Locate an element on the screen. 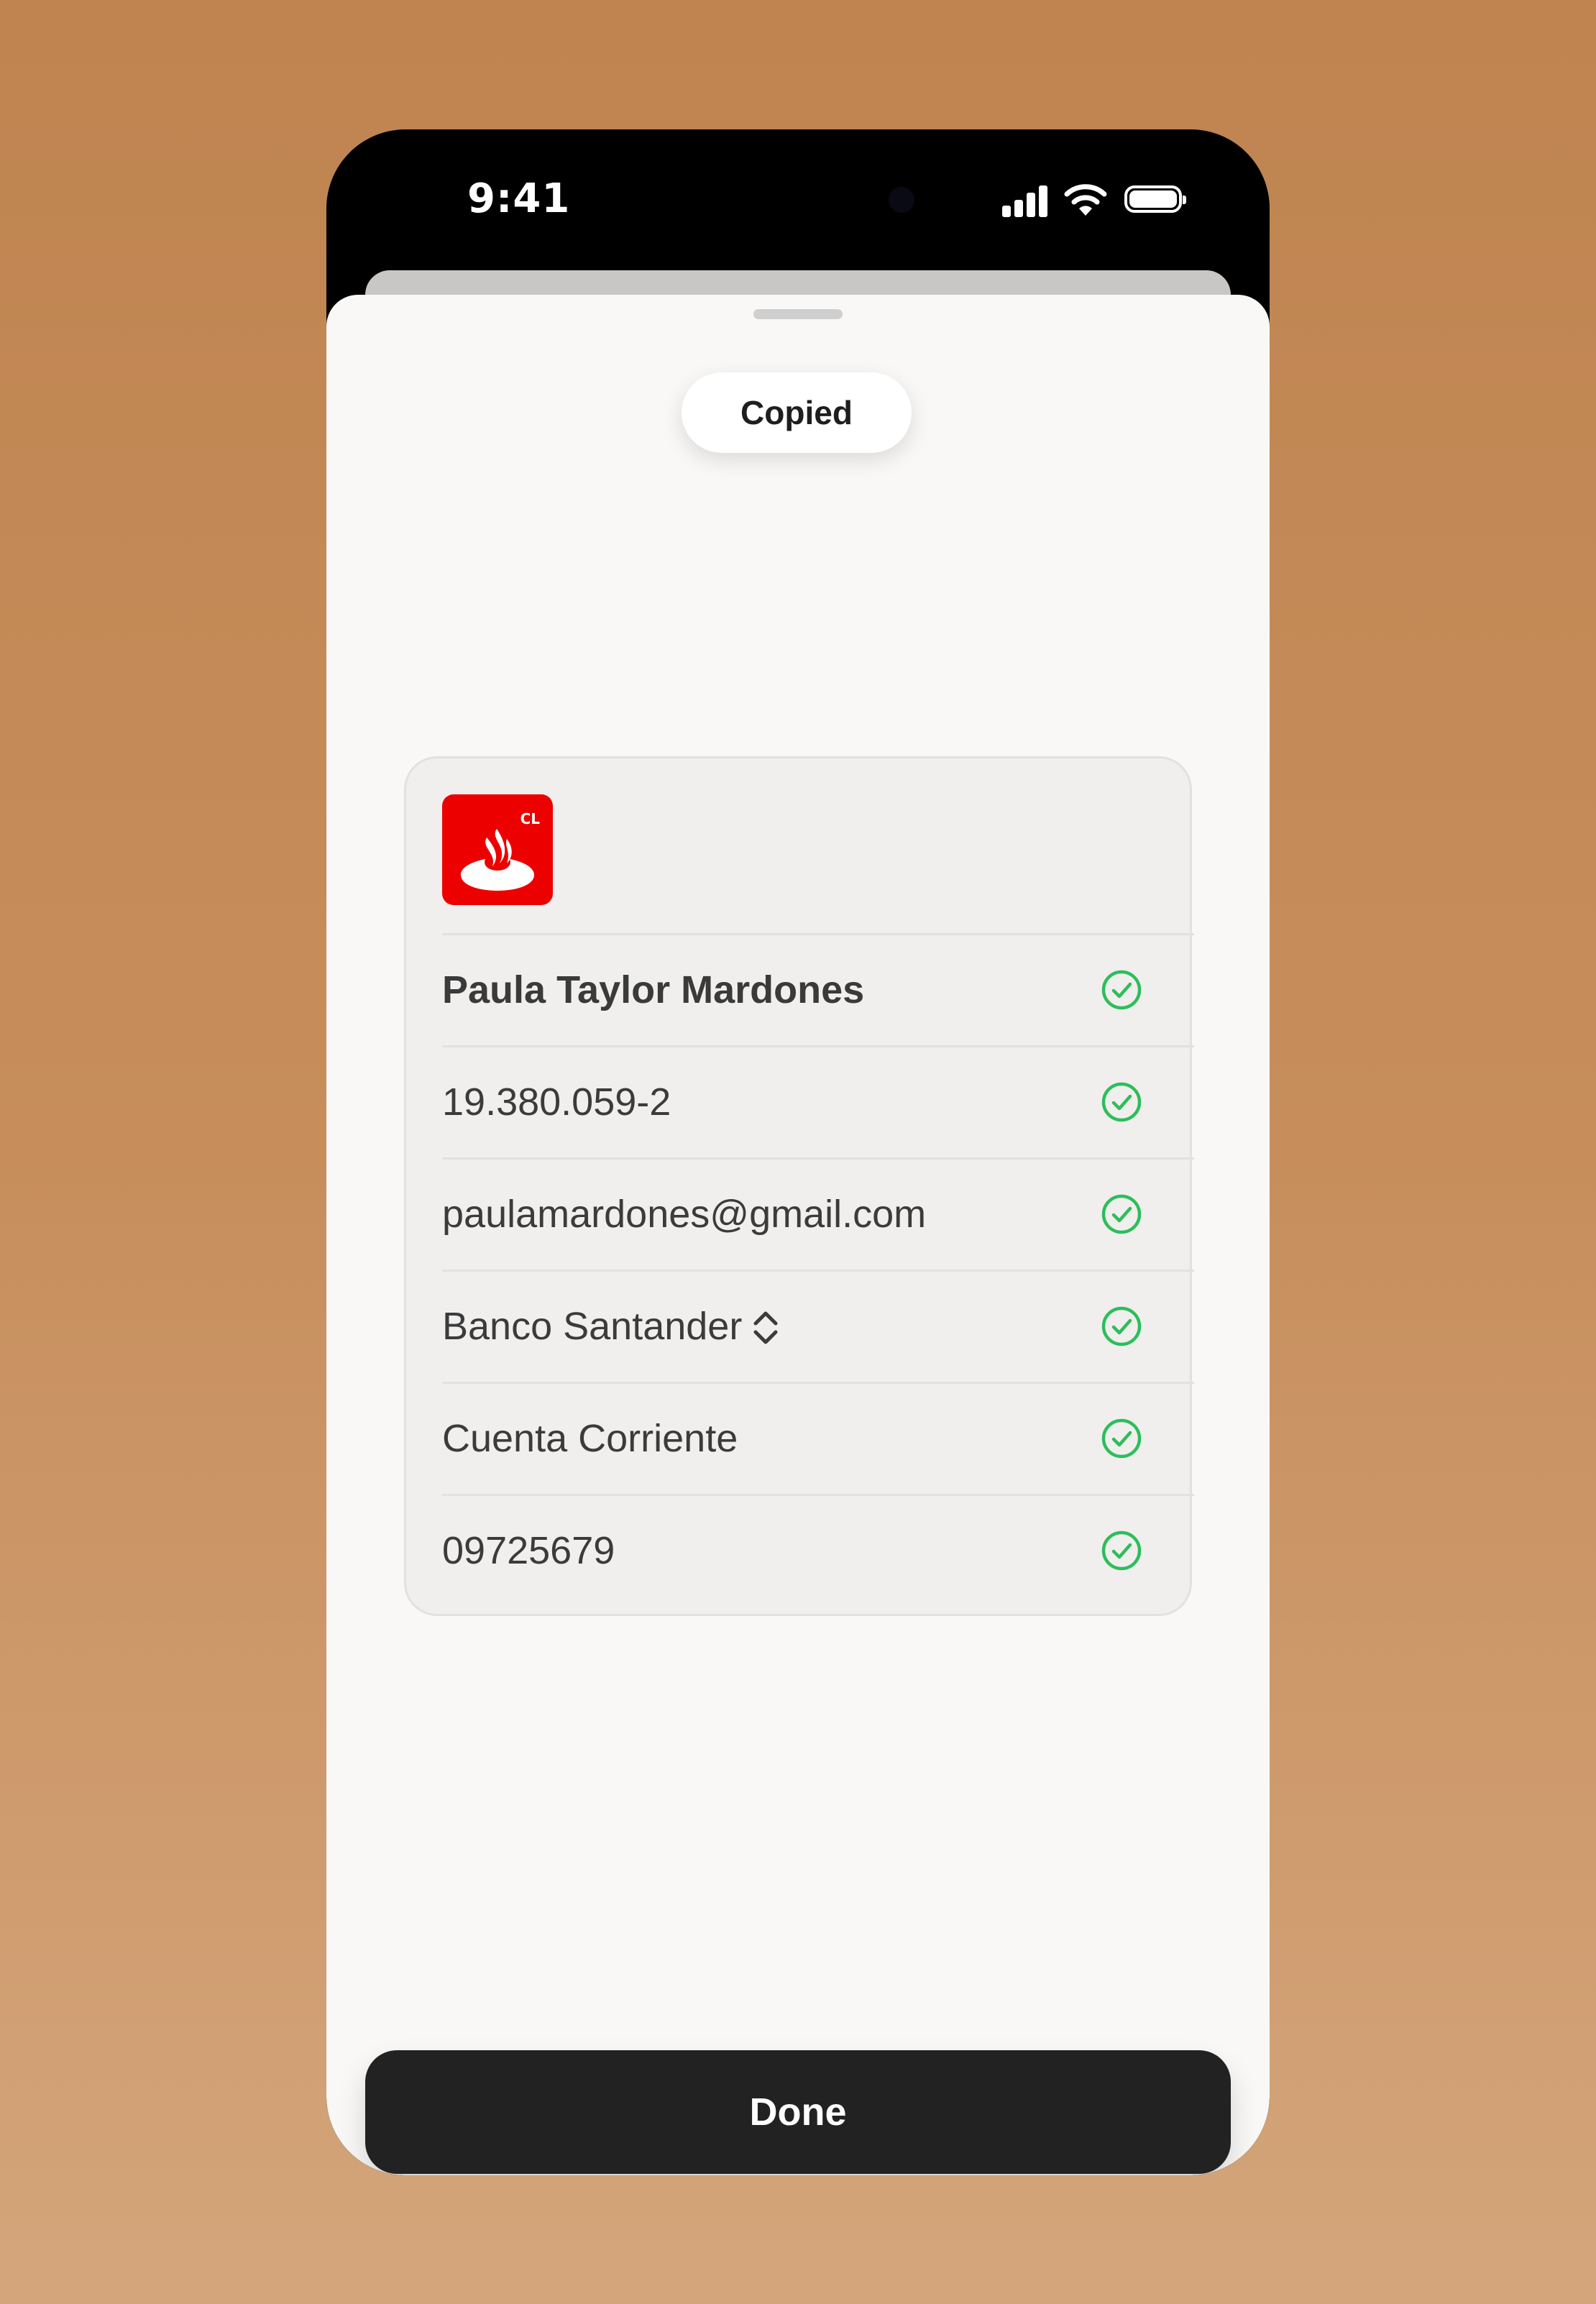 This screenshot has height=2304, width=1596. list-item-account-number: 09725679 is located at coordinates (818, 1550).